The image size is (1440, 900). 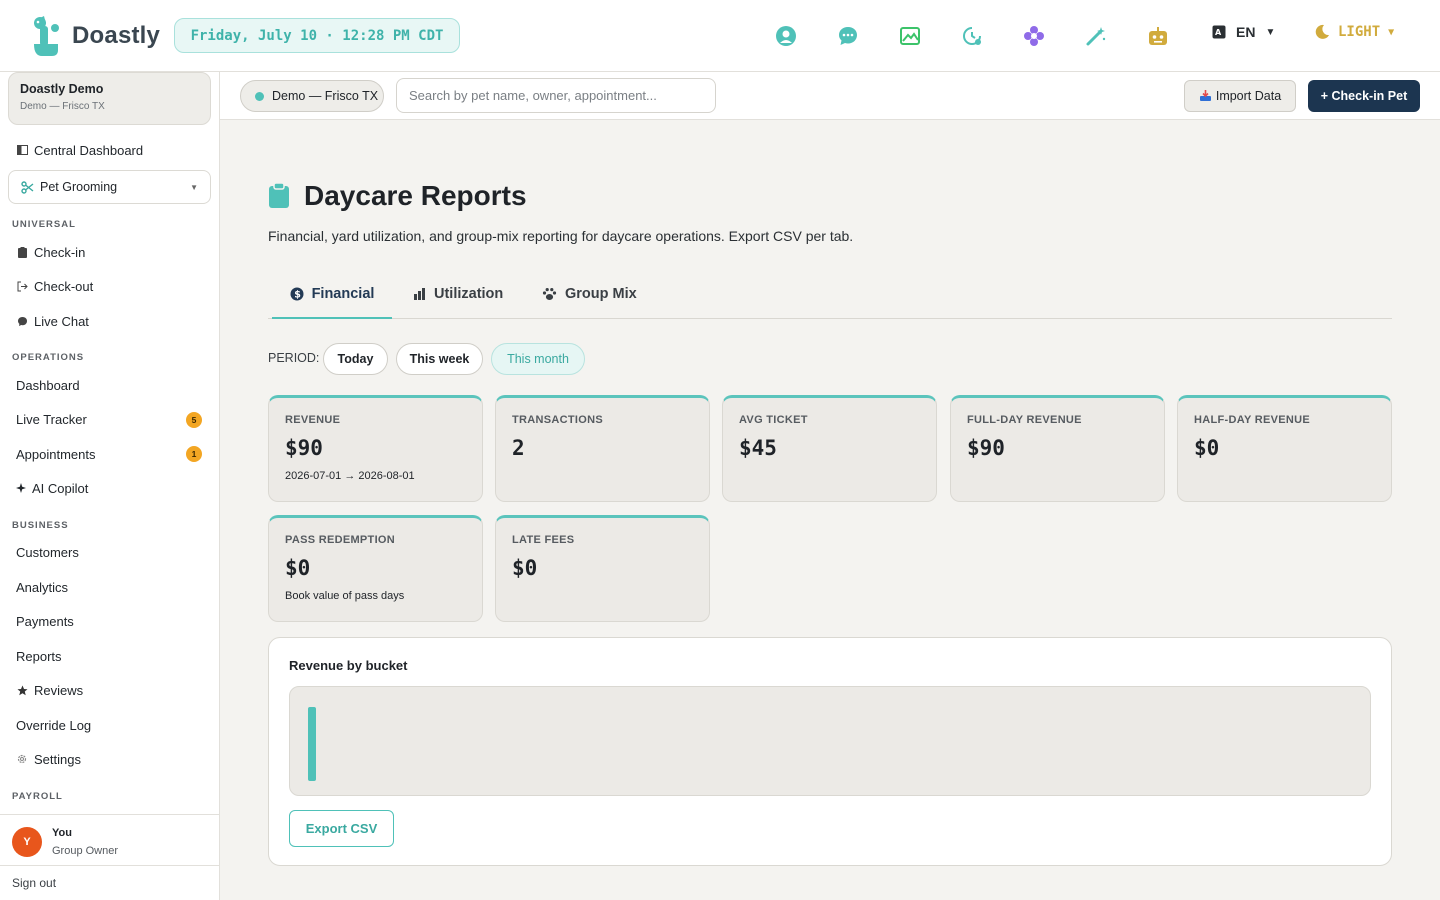 I want to click on section-business: BUSINESS, so click(x=40, y=525).